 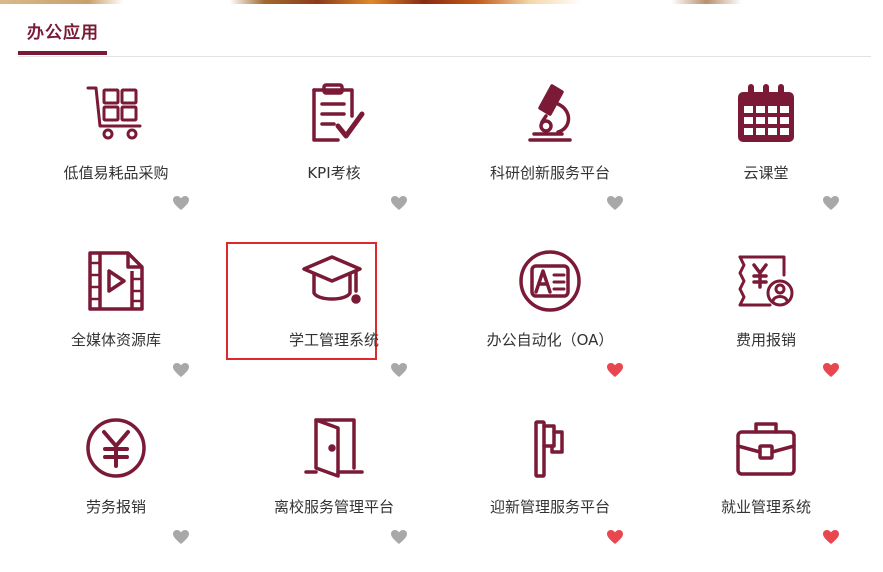 I want to click on app-label: 全媒体资源库, so click(x=115, y=340).